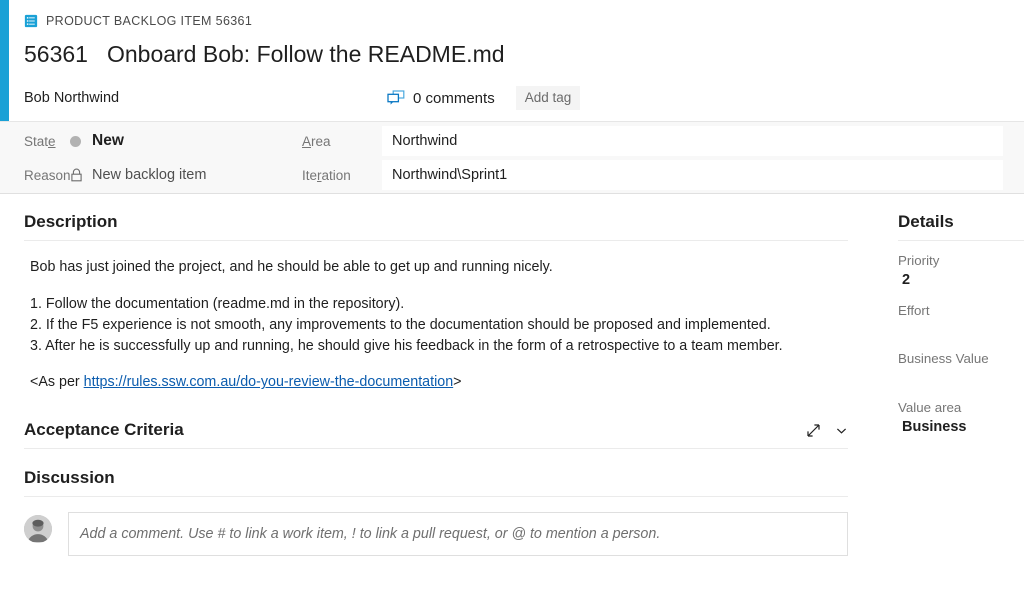 This screenshot has height=608, width=1024. I want to click on detail-field-effort: Effort, so click(961, 320).